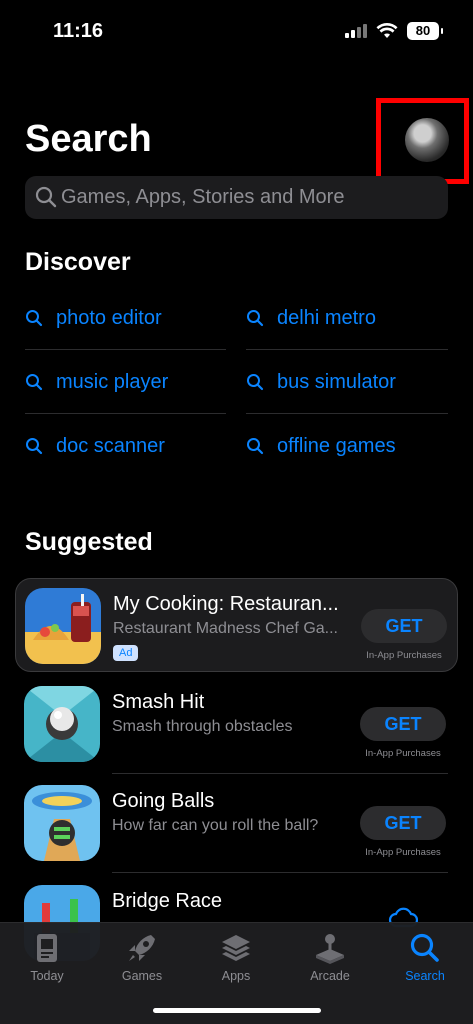 The height and width of the screenshot is (1024, 473). Describe the element at coordinates (142, 948) in the screenshot. I see `rocket-icon` at that location.